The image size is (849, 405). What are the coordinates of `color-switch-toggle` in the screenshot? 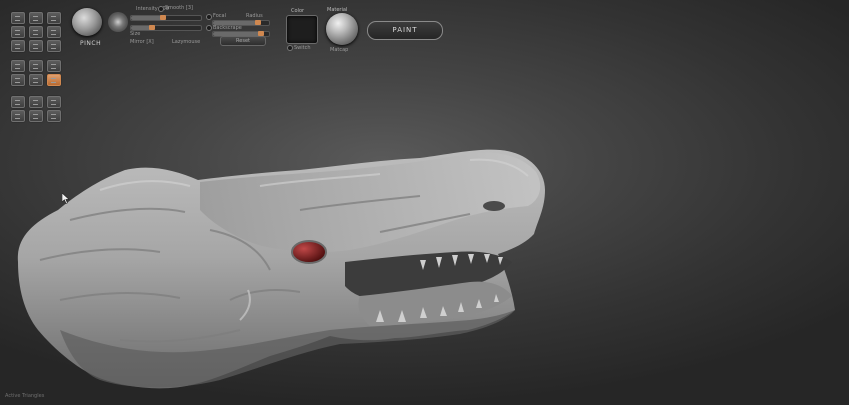 It's located at (290, 48).